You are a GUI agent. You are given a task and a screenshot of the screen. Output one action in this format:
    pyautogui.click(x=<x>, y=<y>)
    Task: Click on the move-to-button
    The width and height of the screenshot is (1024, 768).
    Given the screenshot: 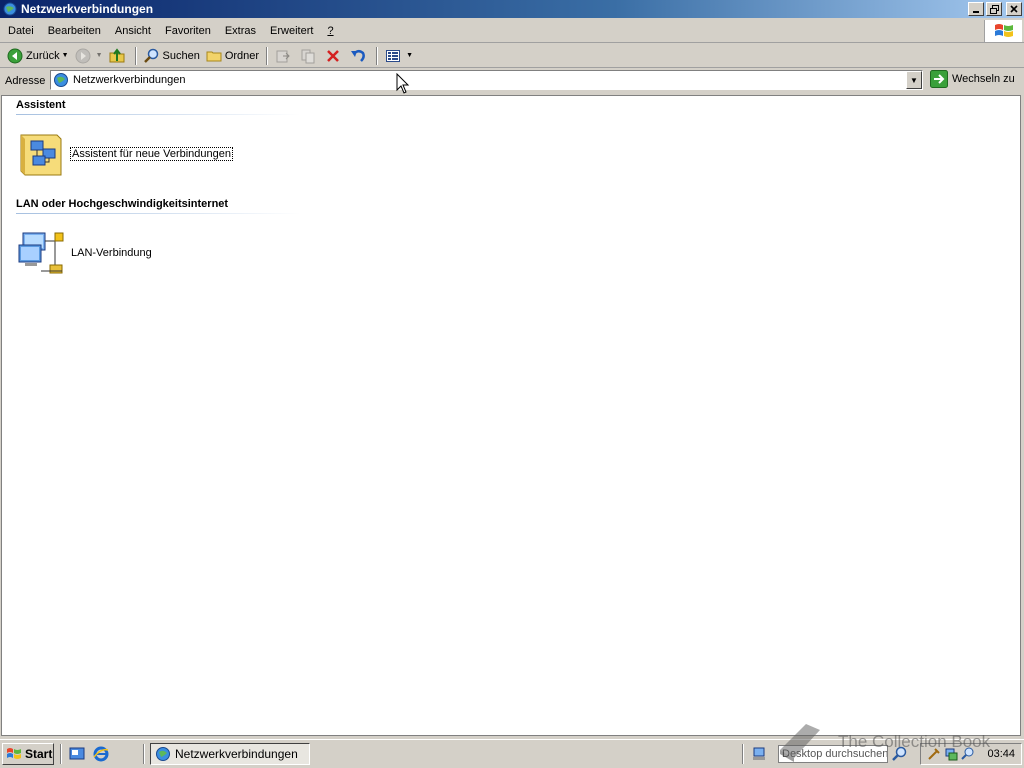 What is the action you would take?
    pyautogui.click(x=284, y=56)
    